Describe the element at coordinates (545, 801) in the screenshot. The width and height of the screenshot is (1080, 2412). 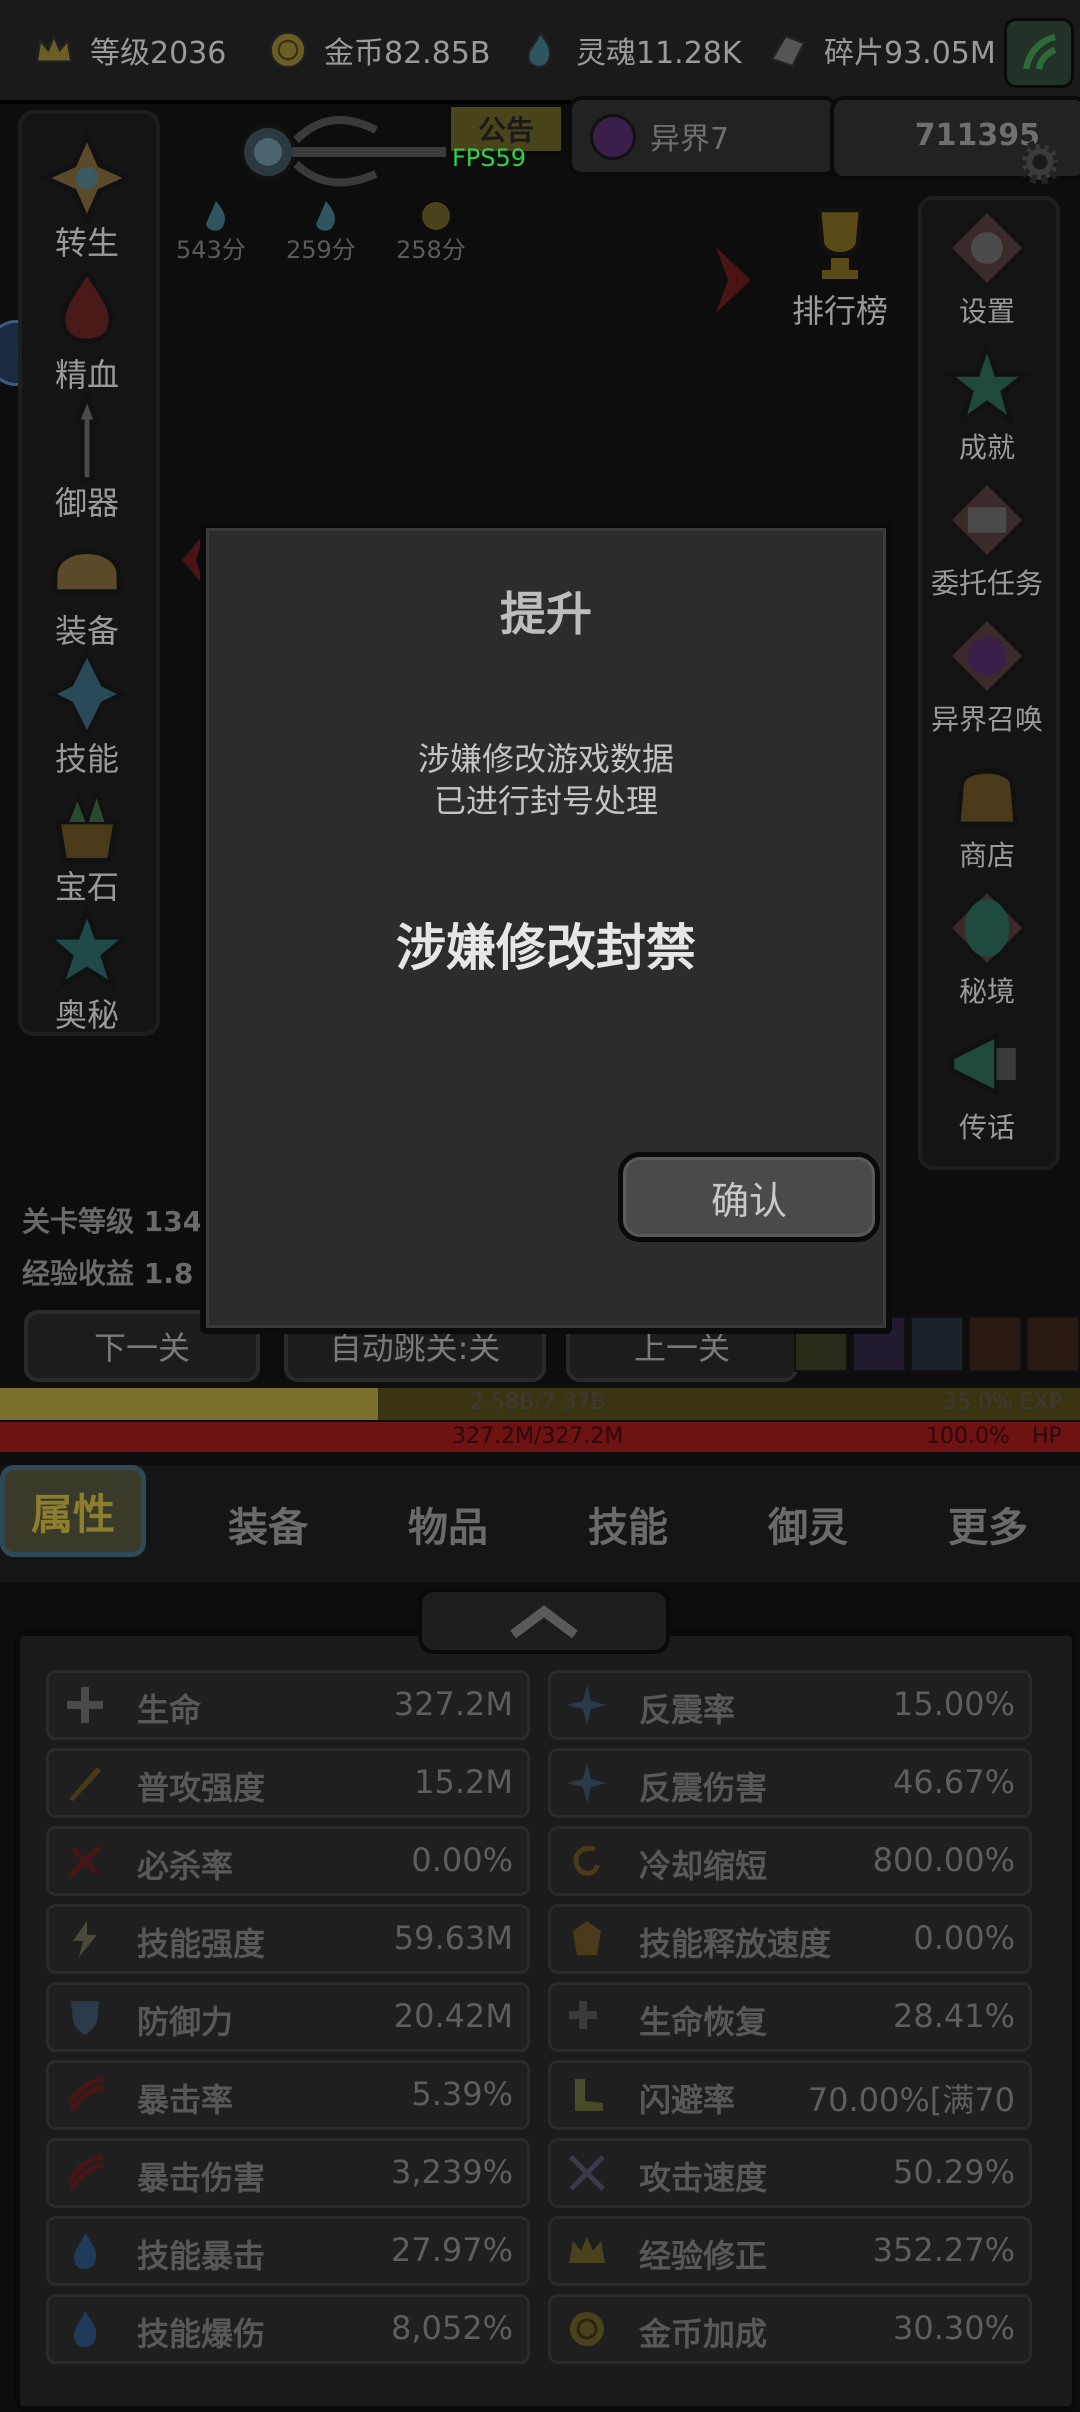
I see `dialog-message-line2: 已进行封号处理` at that location.